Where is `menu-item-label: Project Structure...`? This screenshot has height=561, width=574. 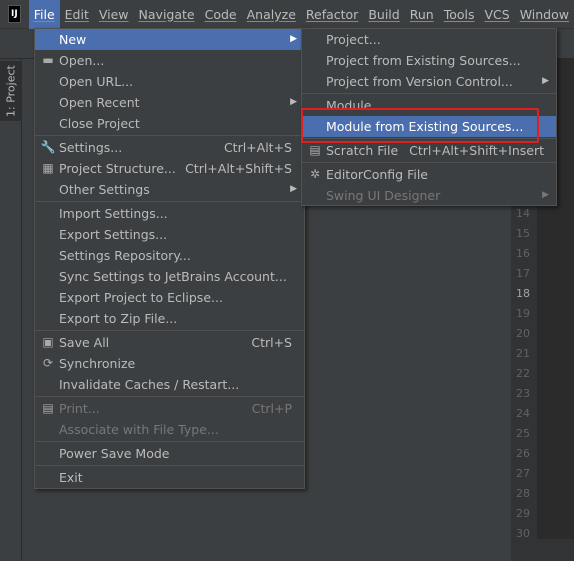
menu-item-label: Project Structure... is located at coordinates (117, 168).